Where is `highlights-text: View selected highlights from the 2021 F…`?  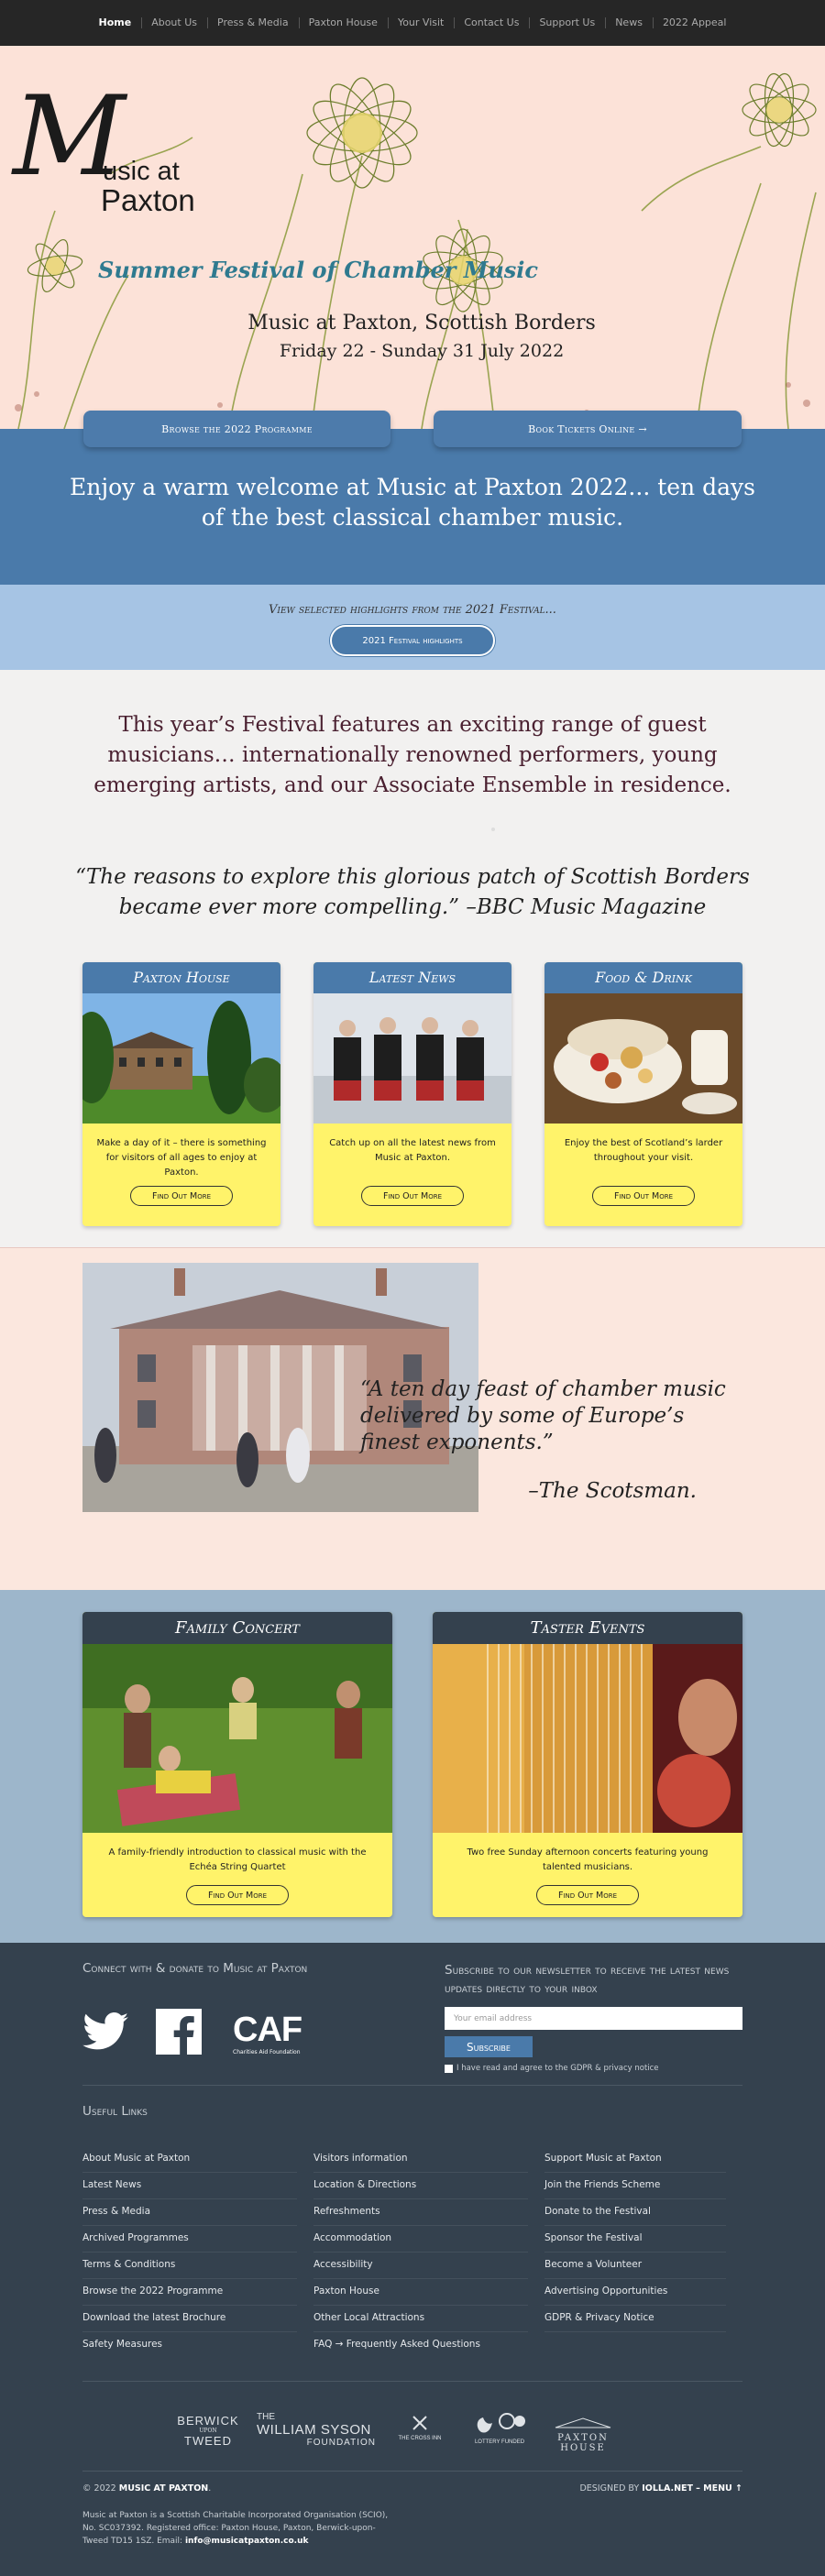
highlights-text: View selected highlights from the 2021 F… is located at coordinates (412, 610).